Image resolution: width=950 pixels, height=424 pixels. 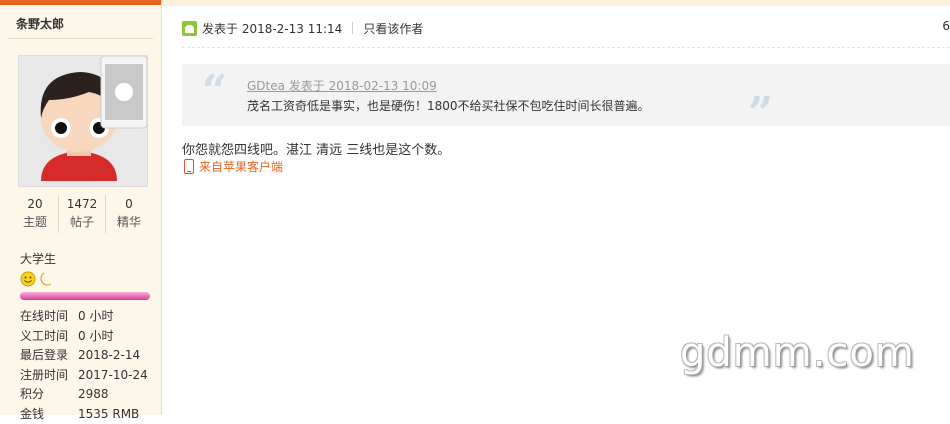 What do you see at coordinates (272, 28) in the screenshot?
I see `post-timestamp: 发表于 2018-2-13 11:14` at bounding box center [272, 28].